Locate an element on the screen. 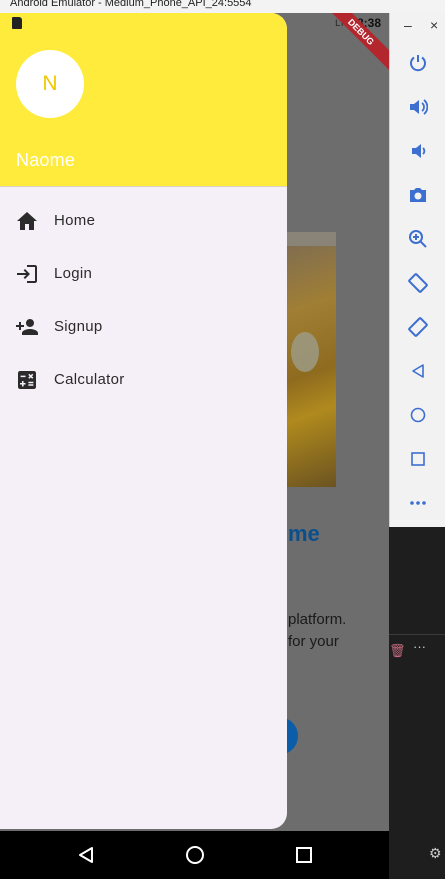 The image size is (445, 879). welcome-heading: me is located at coordinates (304, 533).